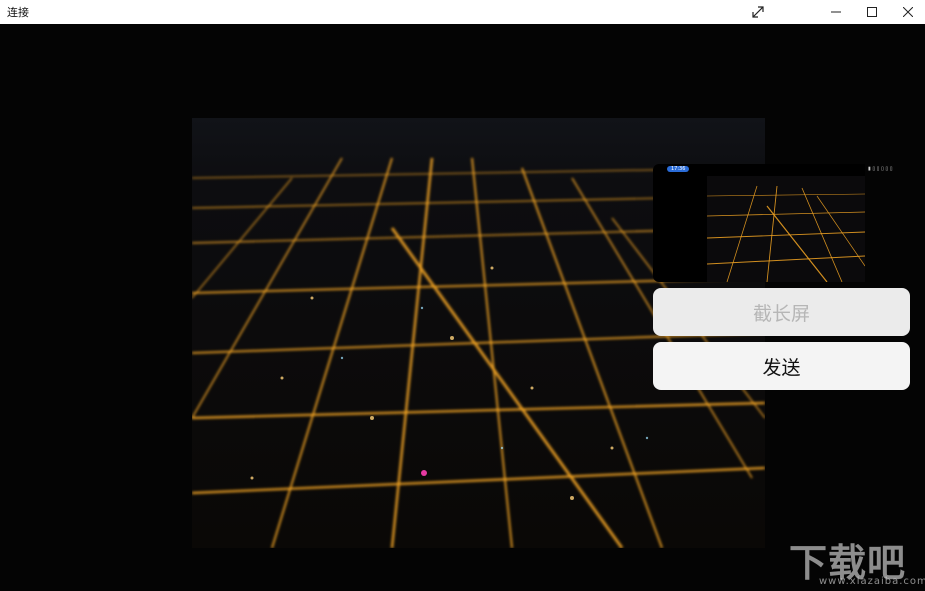  Describe the element at coordinates (786, 229) in the screenshot. I see `preview-image` at that location.